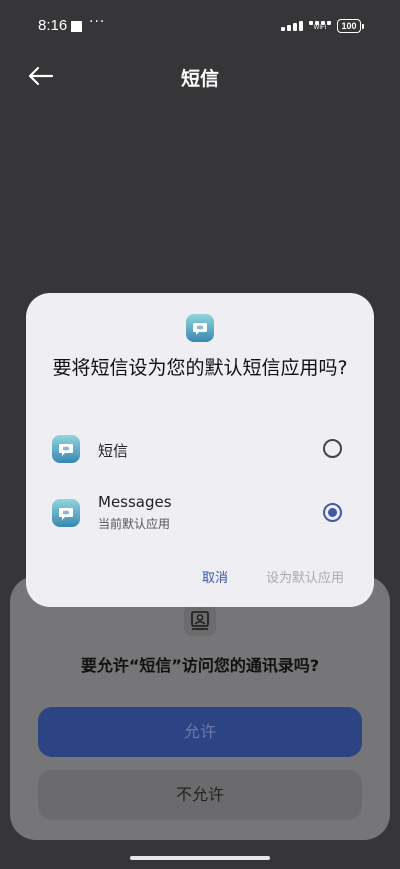 The image size is (400, 869). Describe the element at coordinates (200, 732) in the screenshot. I see `allow-button: 允许` at that location.